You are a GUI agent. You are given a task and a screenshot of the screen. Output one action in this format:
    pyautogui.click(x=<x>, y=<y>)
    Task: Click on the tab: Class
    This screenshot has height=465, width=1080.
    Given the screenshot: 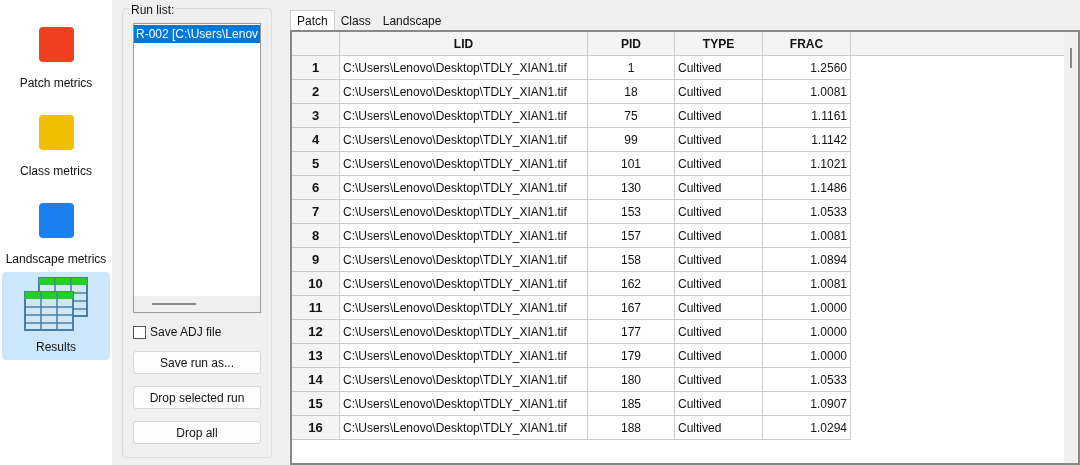 What is the action you would take?
    pyautogui.click(x=355, y=21)
    